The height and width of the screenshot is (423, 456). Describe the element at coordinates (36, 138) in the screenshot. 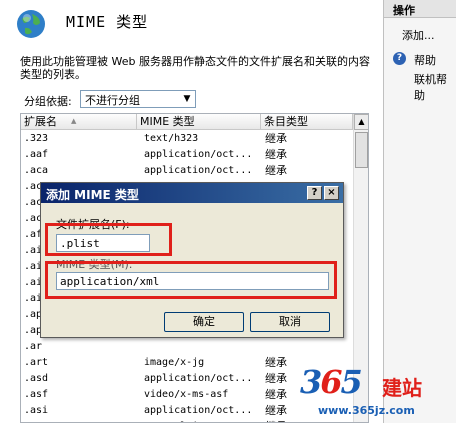

I see `table-cell-ext: .323` at that location.